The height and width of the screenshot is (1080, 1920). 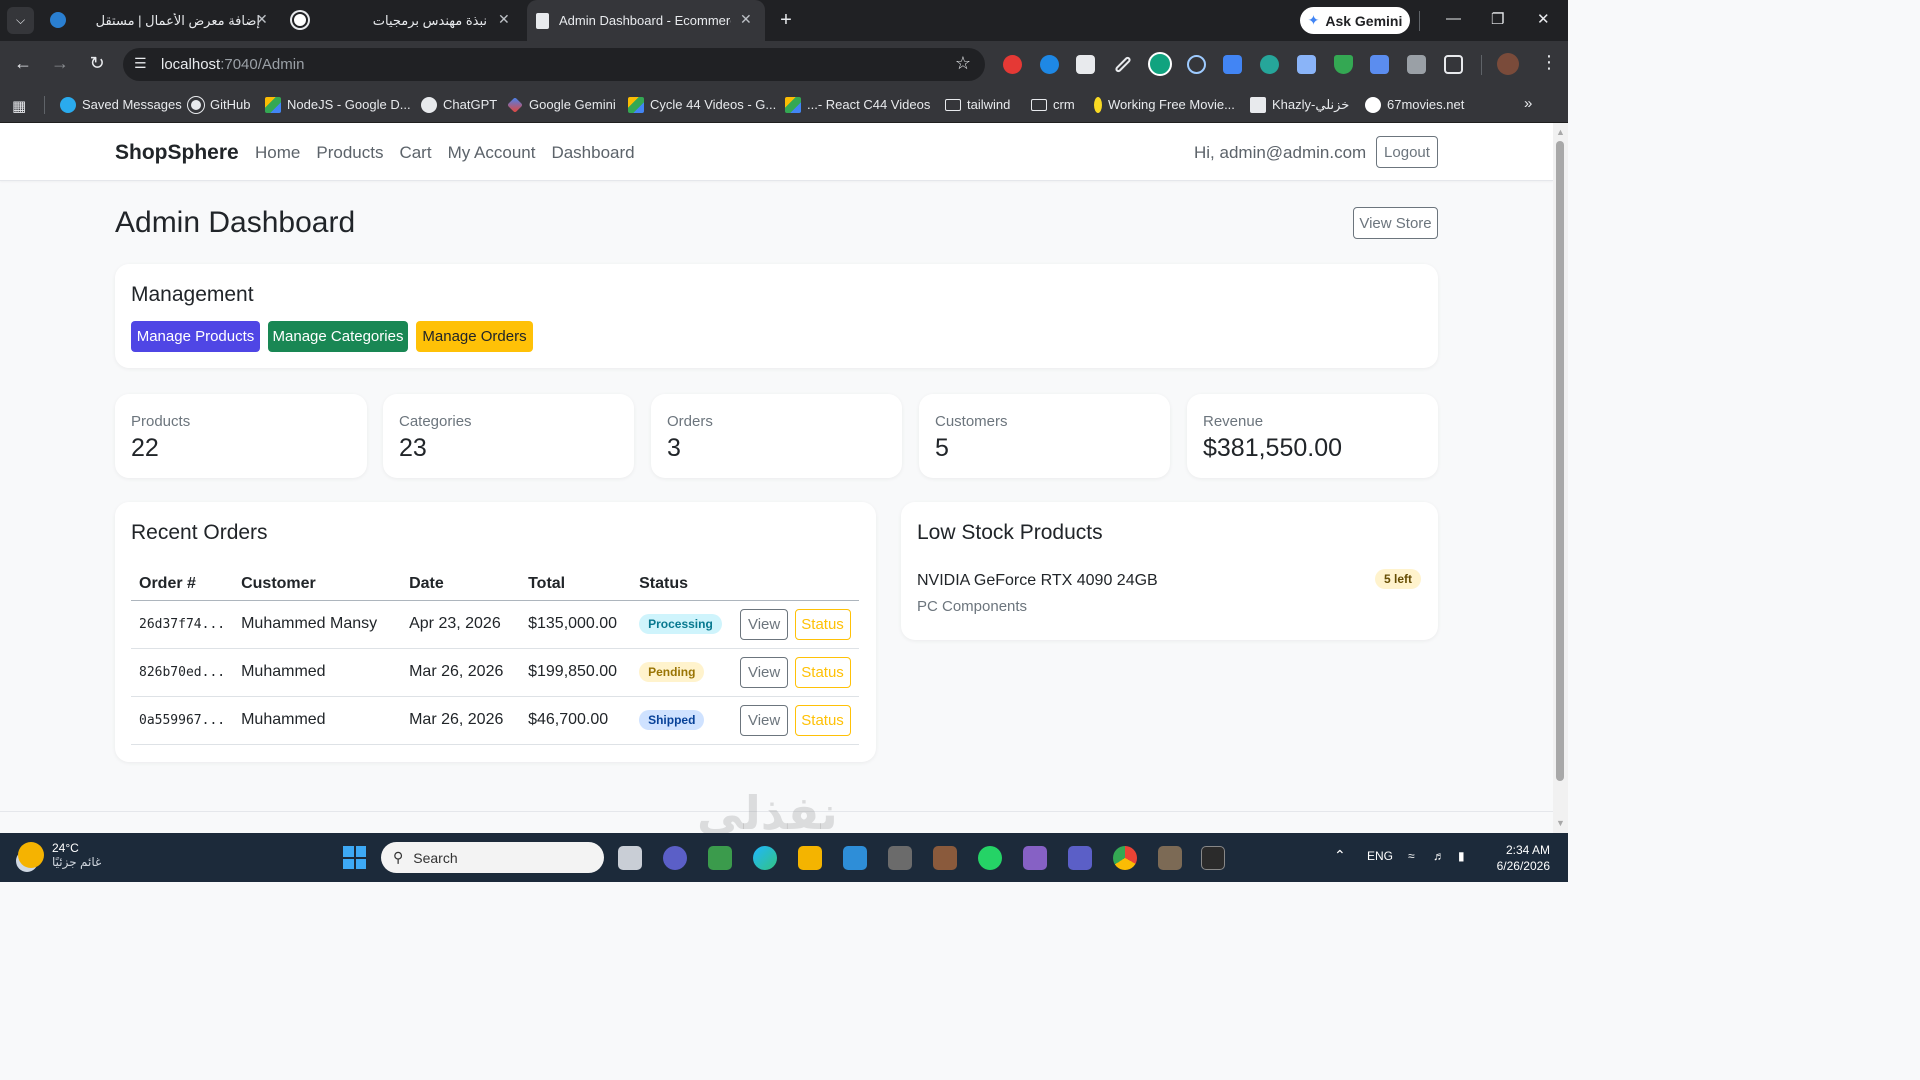 What do you see at coordinates (1439, 856) in the screenshot?
I see `volume-icon: ♬` at bounding box center [1439, 856].